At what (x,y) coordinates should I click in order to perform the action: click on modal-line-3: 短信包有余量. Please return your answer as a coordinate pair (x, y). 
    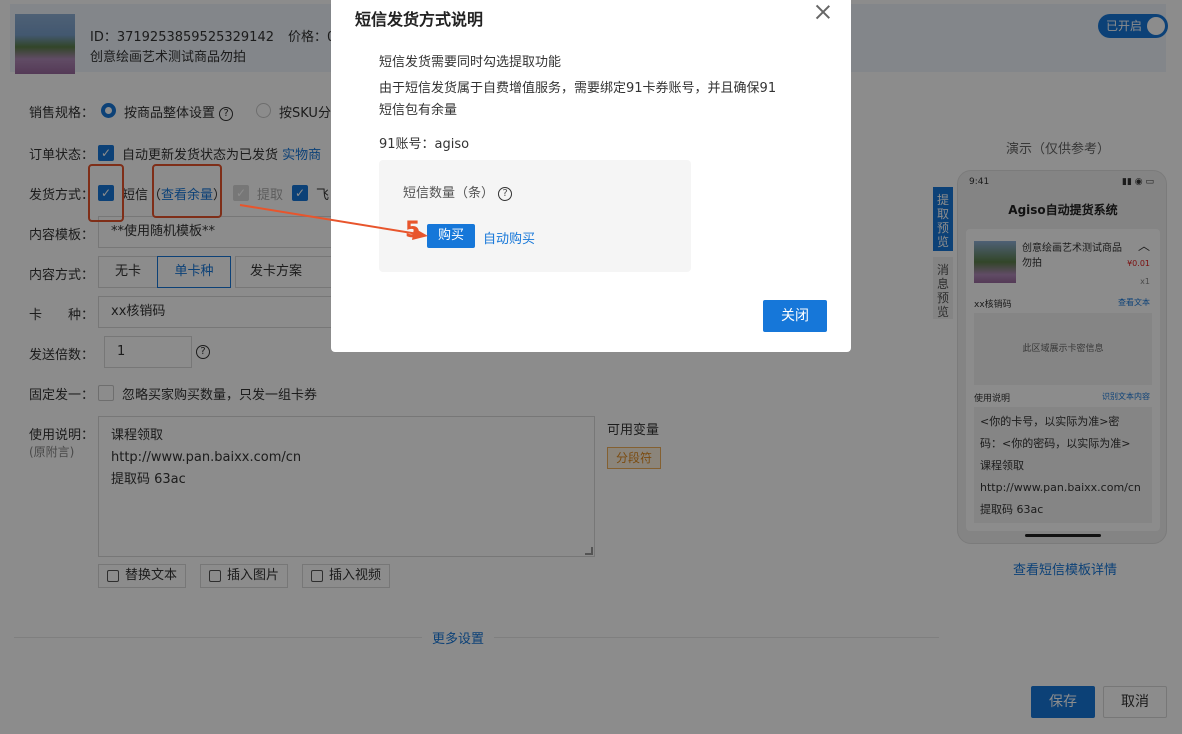
    Looking at the image, I should click on (418, 110).